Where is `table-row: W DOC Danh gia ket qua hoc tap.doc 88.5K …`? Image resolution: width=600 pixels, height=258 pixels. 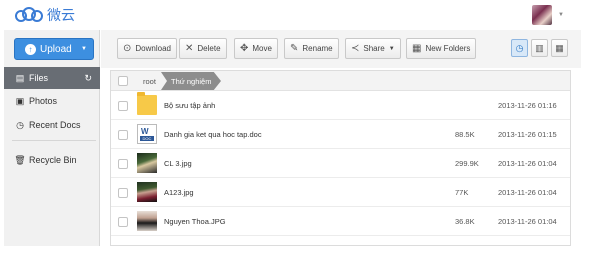 table-row: W DOC Danh gia ket qua hoc tap.doc 88.5K … is located at coordinates (340, 134).